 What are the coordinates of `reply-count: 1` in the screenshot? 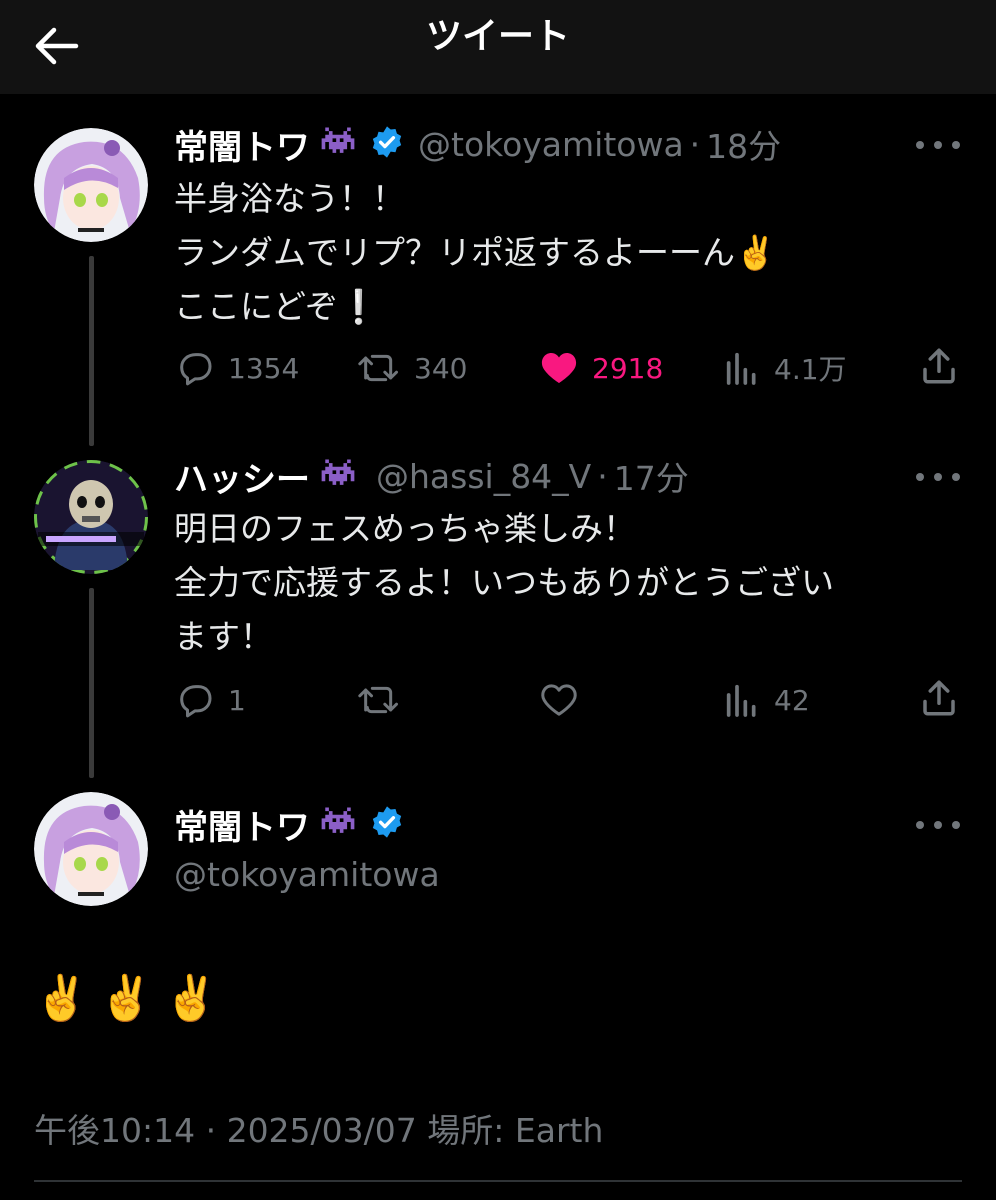 It's located at (237, 700).